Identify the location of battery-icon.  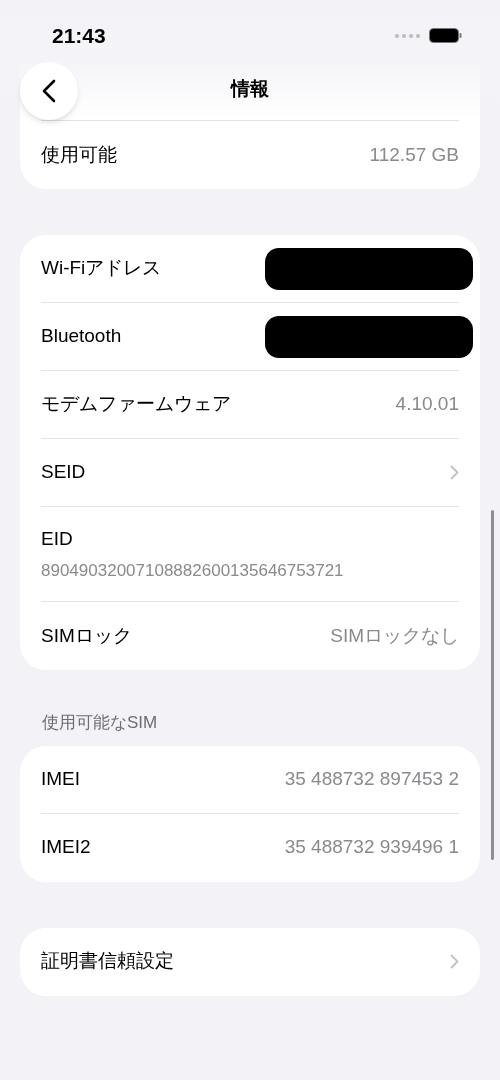
(445, 36).